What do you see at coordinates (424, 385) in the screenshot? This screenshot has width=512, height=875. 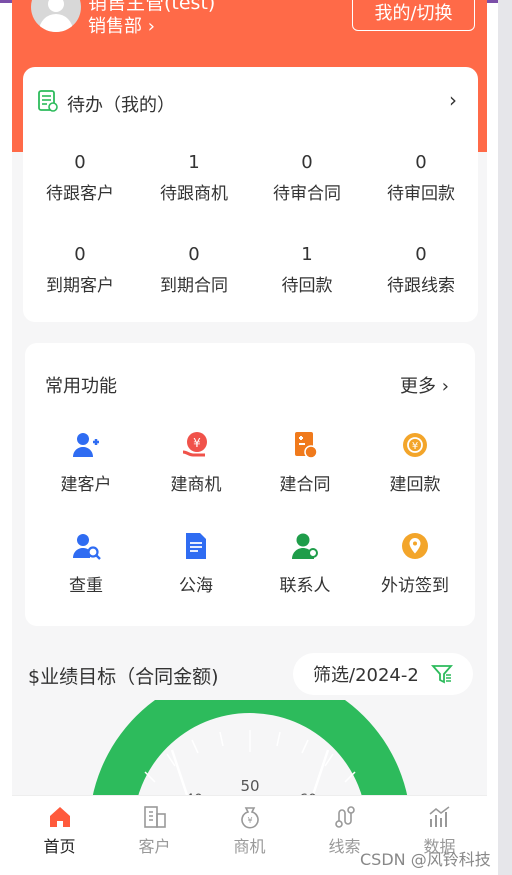 I see `more-link: 更多 ›` at bounding box center [424, 385].